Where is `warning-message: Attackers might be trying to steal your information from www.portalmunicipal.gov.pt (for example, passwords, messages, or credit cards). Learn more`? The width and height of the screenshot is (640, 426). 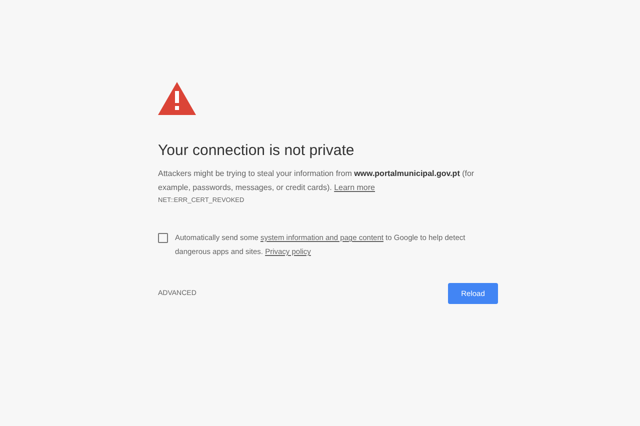 warning-message: Attackers might be trying to steal your information from www.portalmunicipal.gov.pt (for example, passwords, messages, or credit cards). Learn more is located at coordinates (317, 181).